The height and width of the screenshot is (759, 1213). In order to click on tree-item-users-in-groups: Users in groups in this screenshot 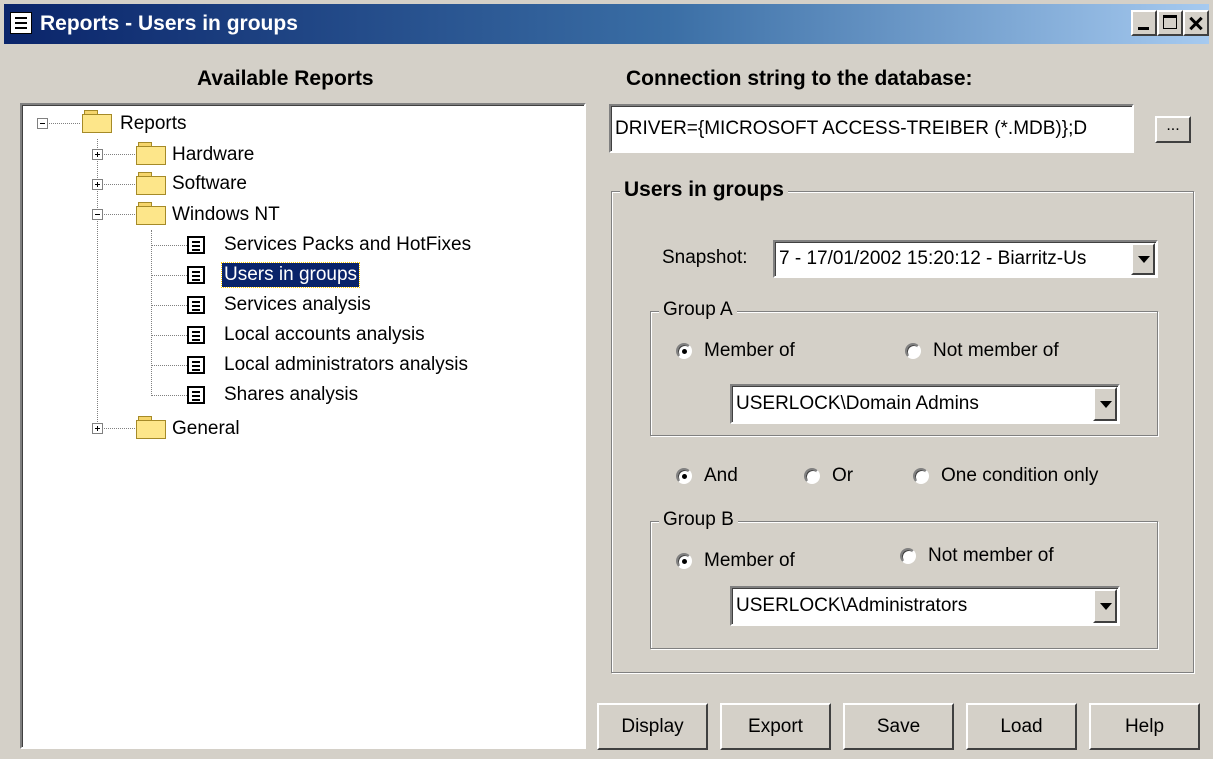, I will do `click(290, 275)`.